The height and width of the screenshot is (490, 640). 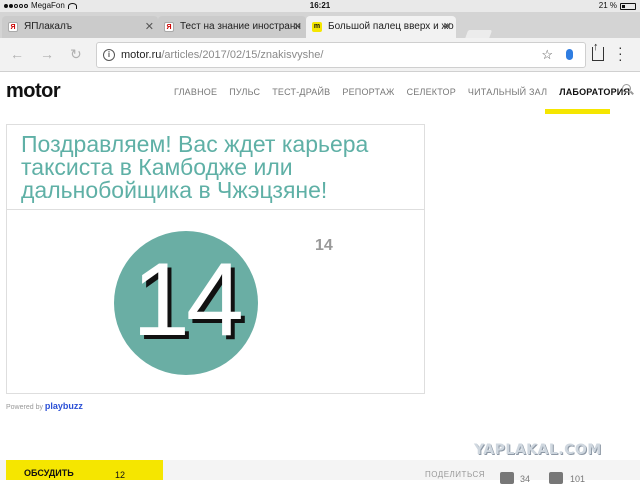 What do you see at coordinates (578, 479) in the screenshot?
I see `facebook-share-count: 101` at bounding box center [578, 479].